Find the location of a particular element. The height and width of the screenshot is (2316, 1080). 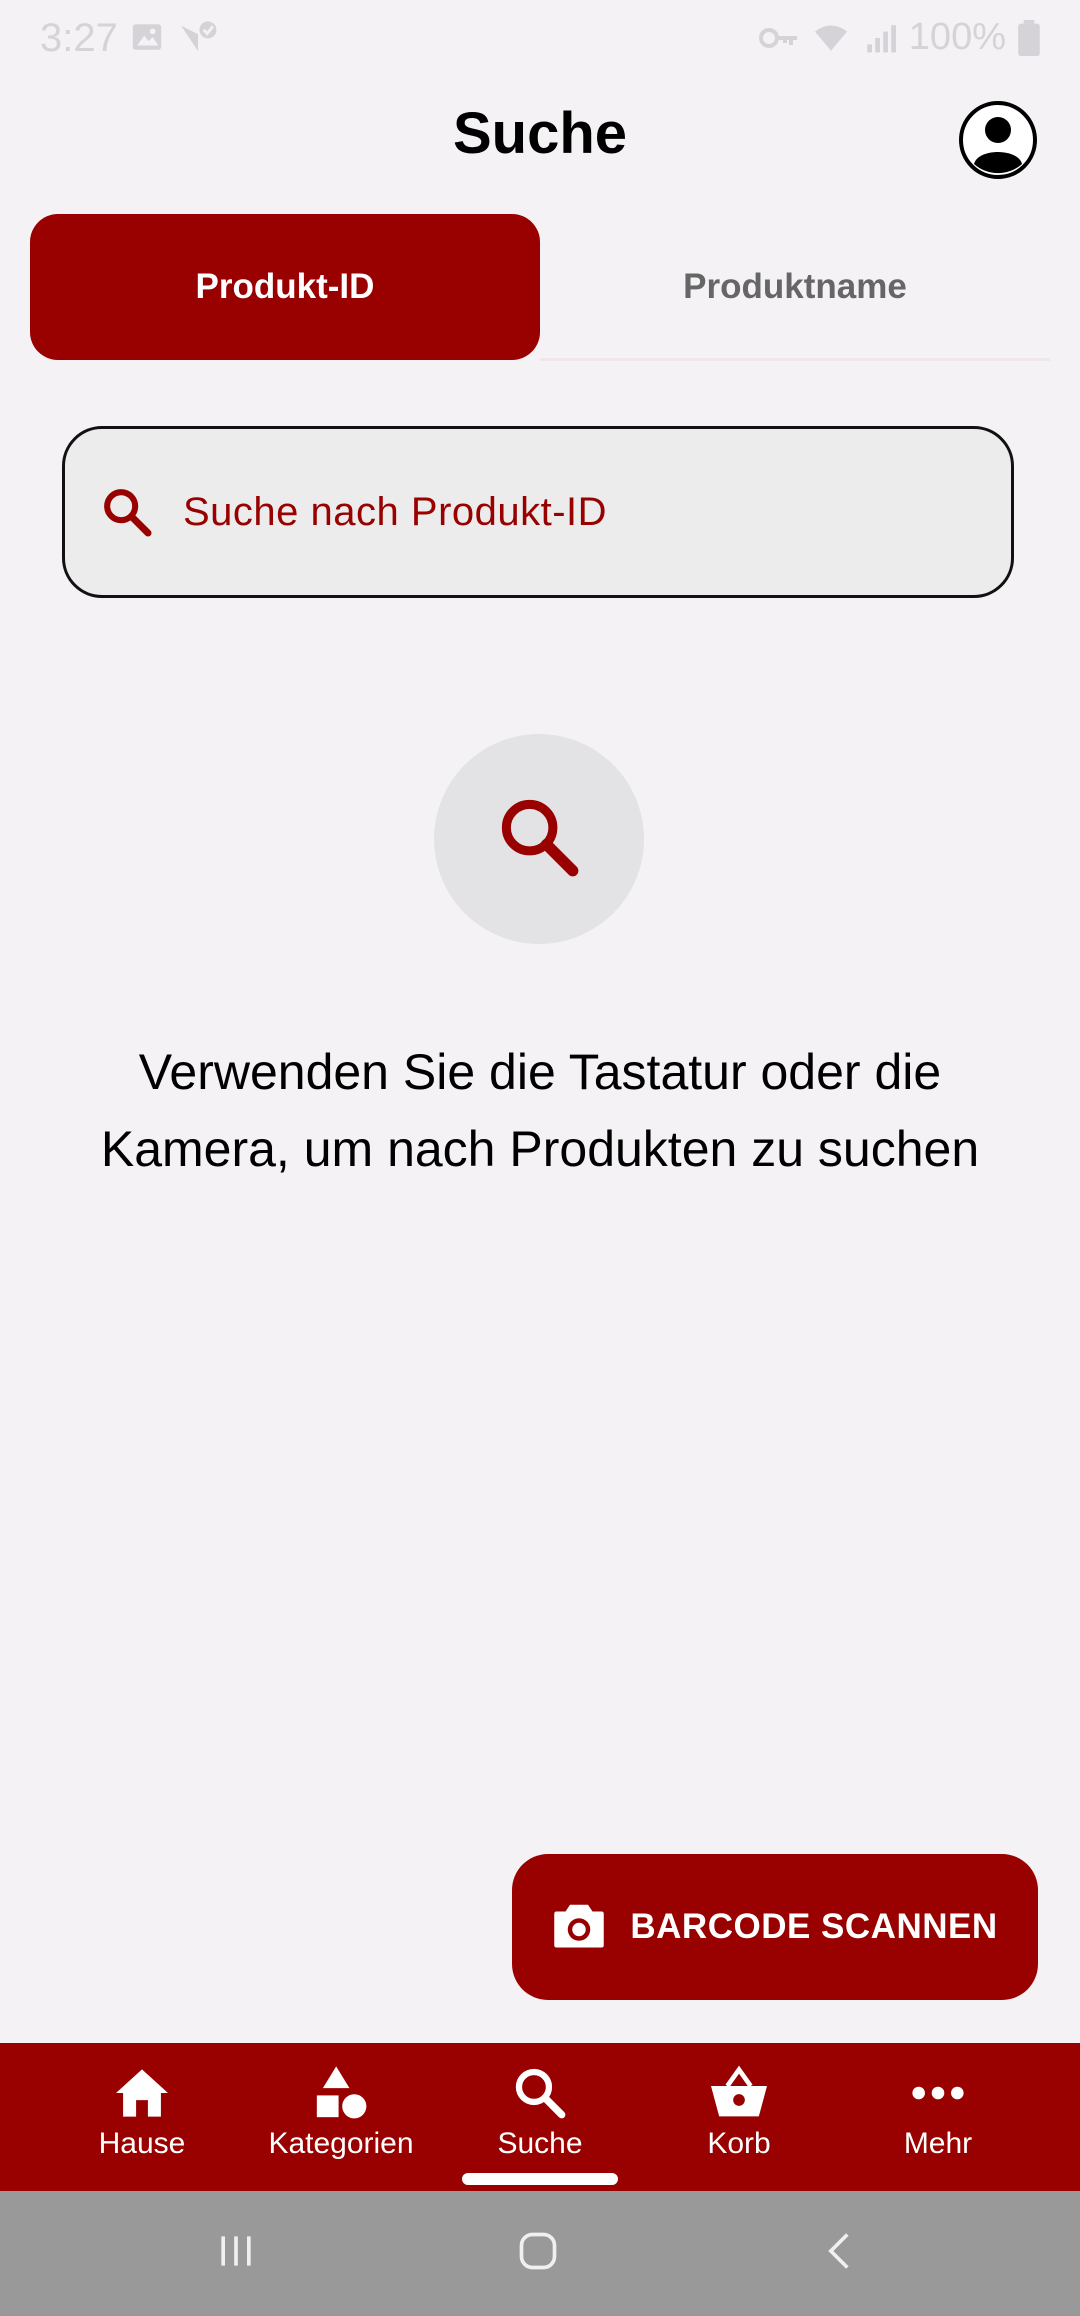

tab-produktname: Produktname is located at coordinates (795, 287).